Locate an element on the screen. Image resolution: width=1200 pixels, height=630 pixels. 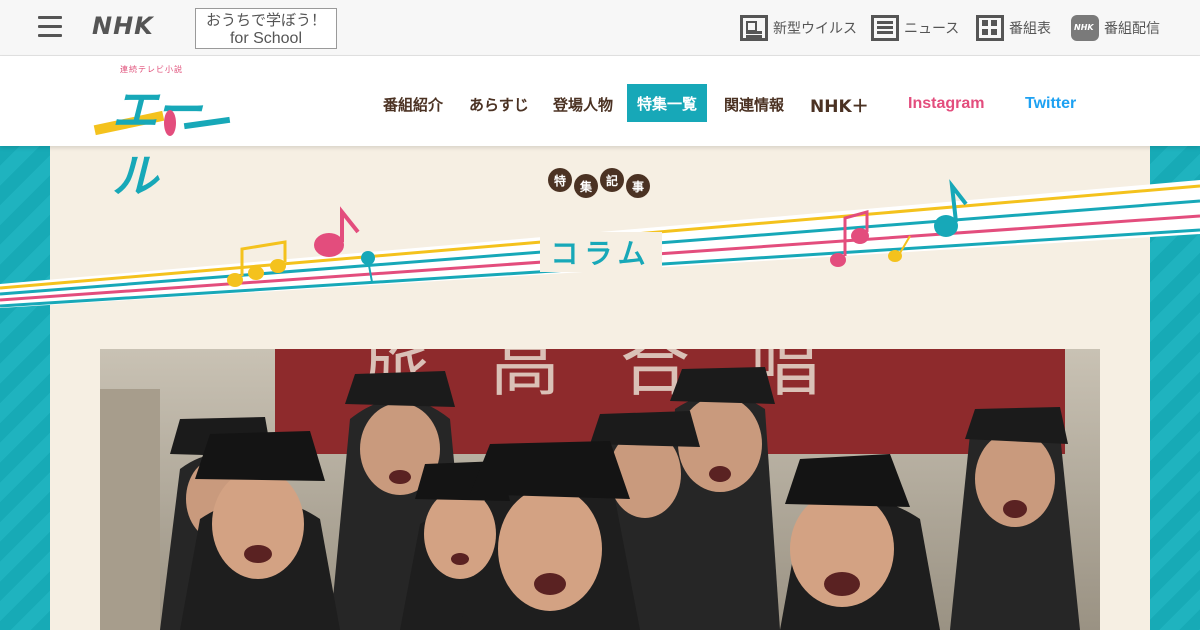
feature-article-badges: 特 集 記 事 is located at coordinates (600, 183).